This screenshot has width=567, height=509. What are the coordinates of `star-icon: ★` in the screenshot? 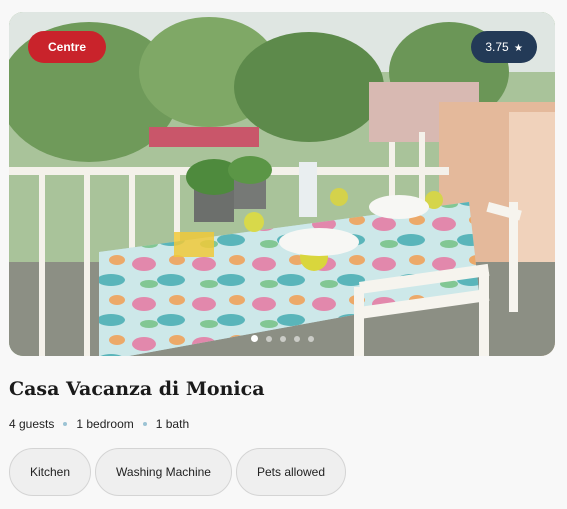 It's located at (518, 48).